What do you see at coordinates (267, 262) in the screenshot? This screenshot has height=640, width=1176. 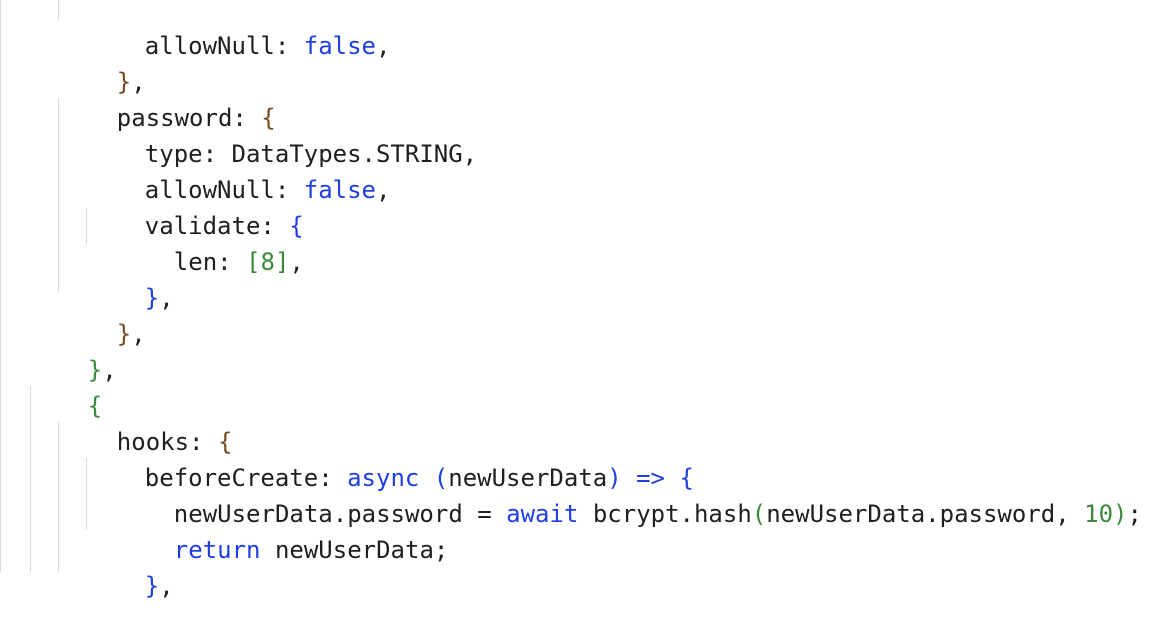 I see `number-literal: 8` at bounding box center [267, 262].